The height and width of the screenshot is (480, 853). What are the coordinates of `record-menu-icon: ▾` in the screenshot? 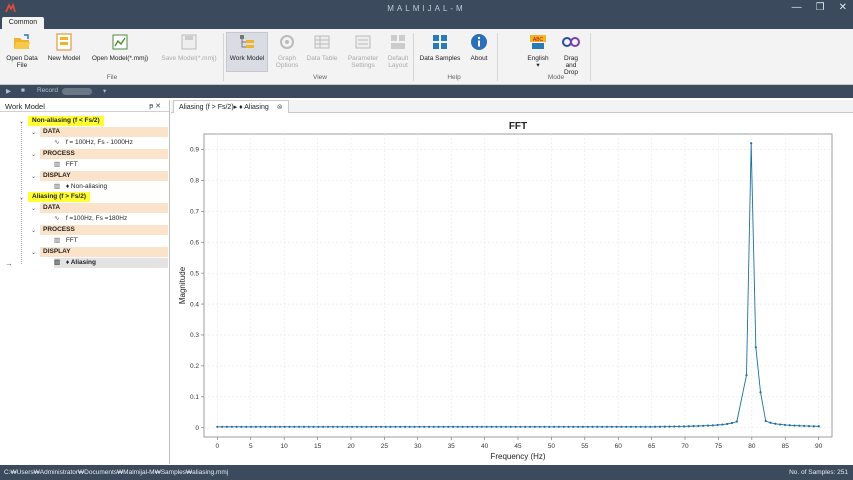 It's located at (104, 91).